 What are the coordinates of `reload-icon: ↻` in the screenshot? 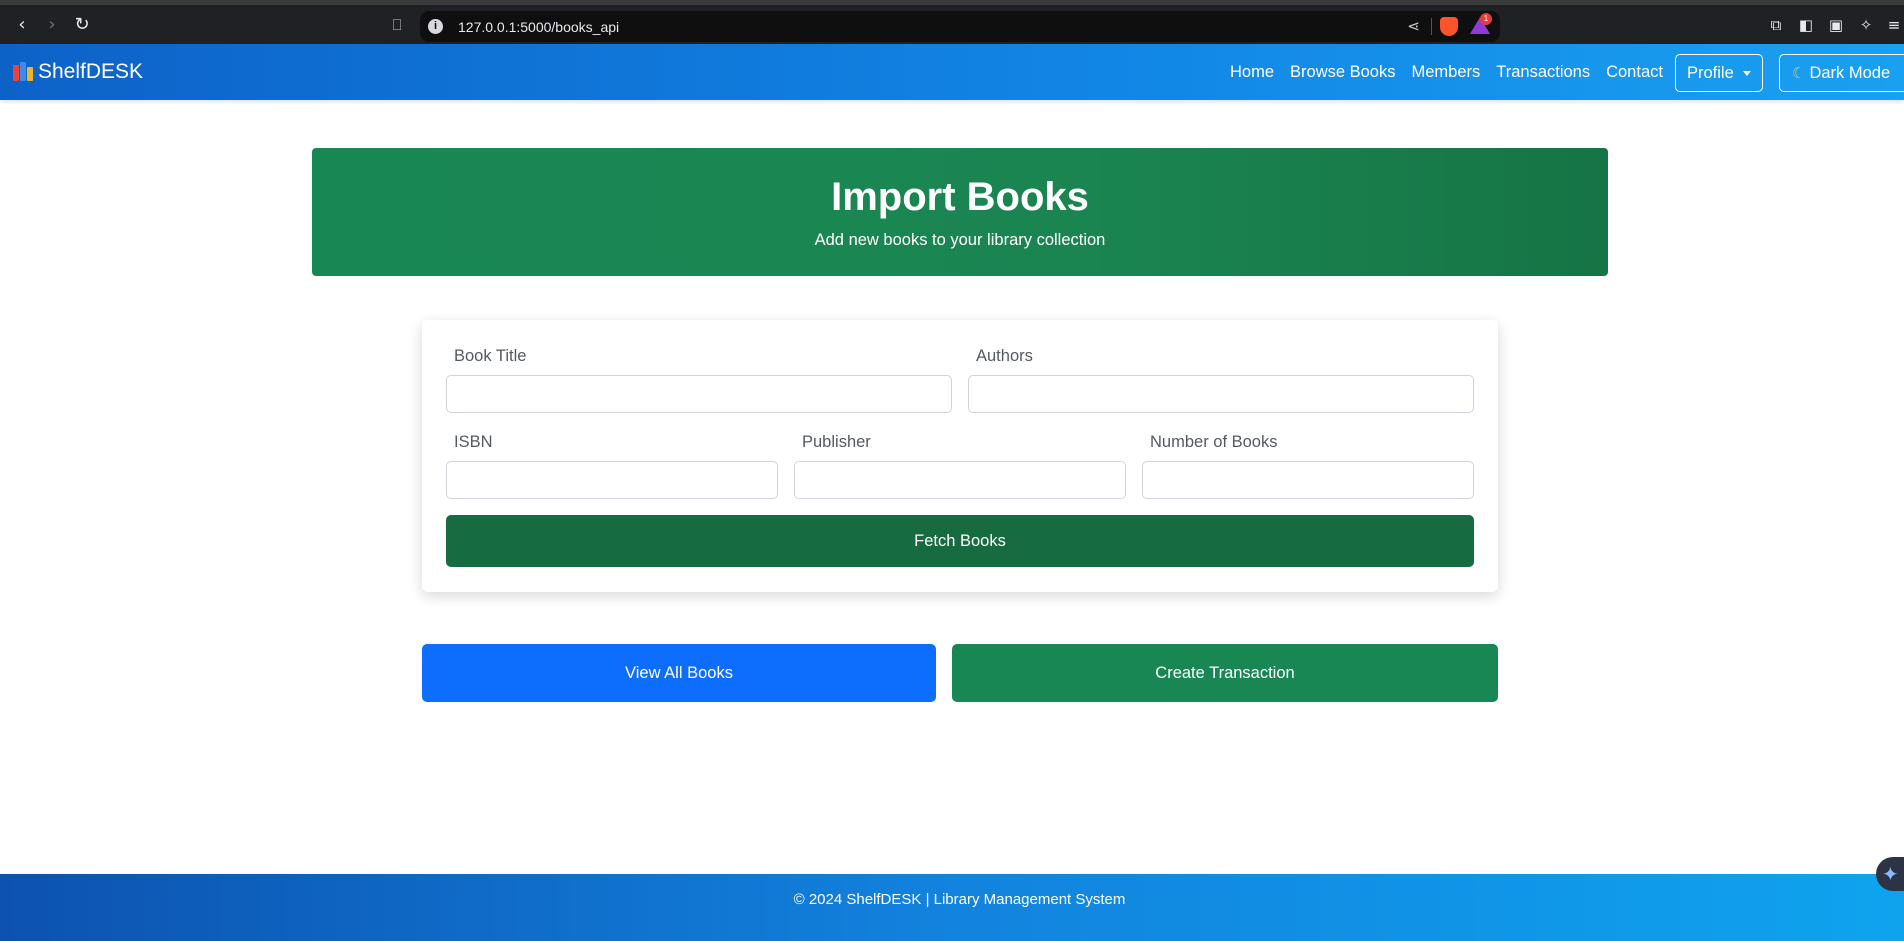 It's located at (82, 25).